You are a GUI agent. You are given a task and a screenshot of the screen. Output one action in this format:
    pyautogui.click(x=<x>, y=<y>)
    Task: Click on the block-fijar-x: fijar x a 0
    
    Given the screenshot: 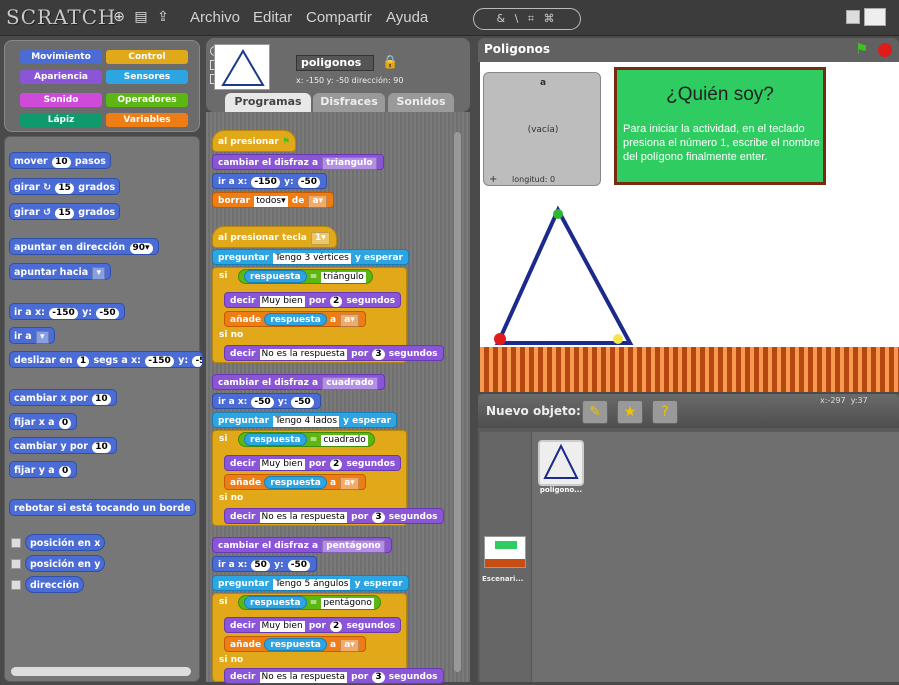 What is the action you would take?
    pyautogui.click(x=43, y=421)
    